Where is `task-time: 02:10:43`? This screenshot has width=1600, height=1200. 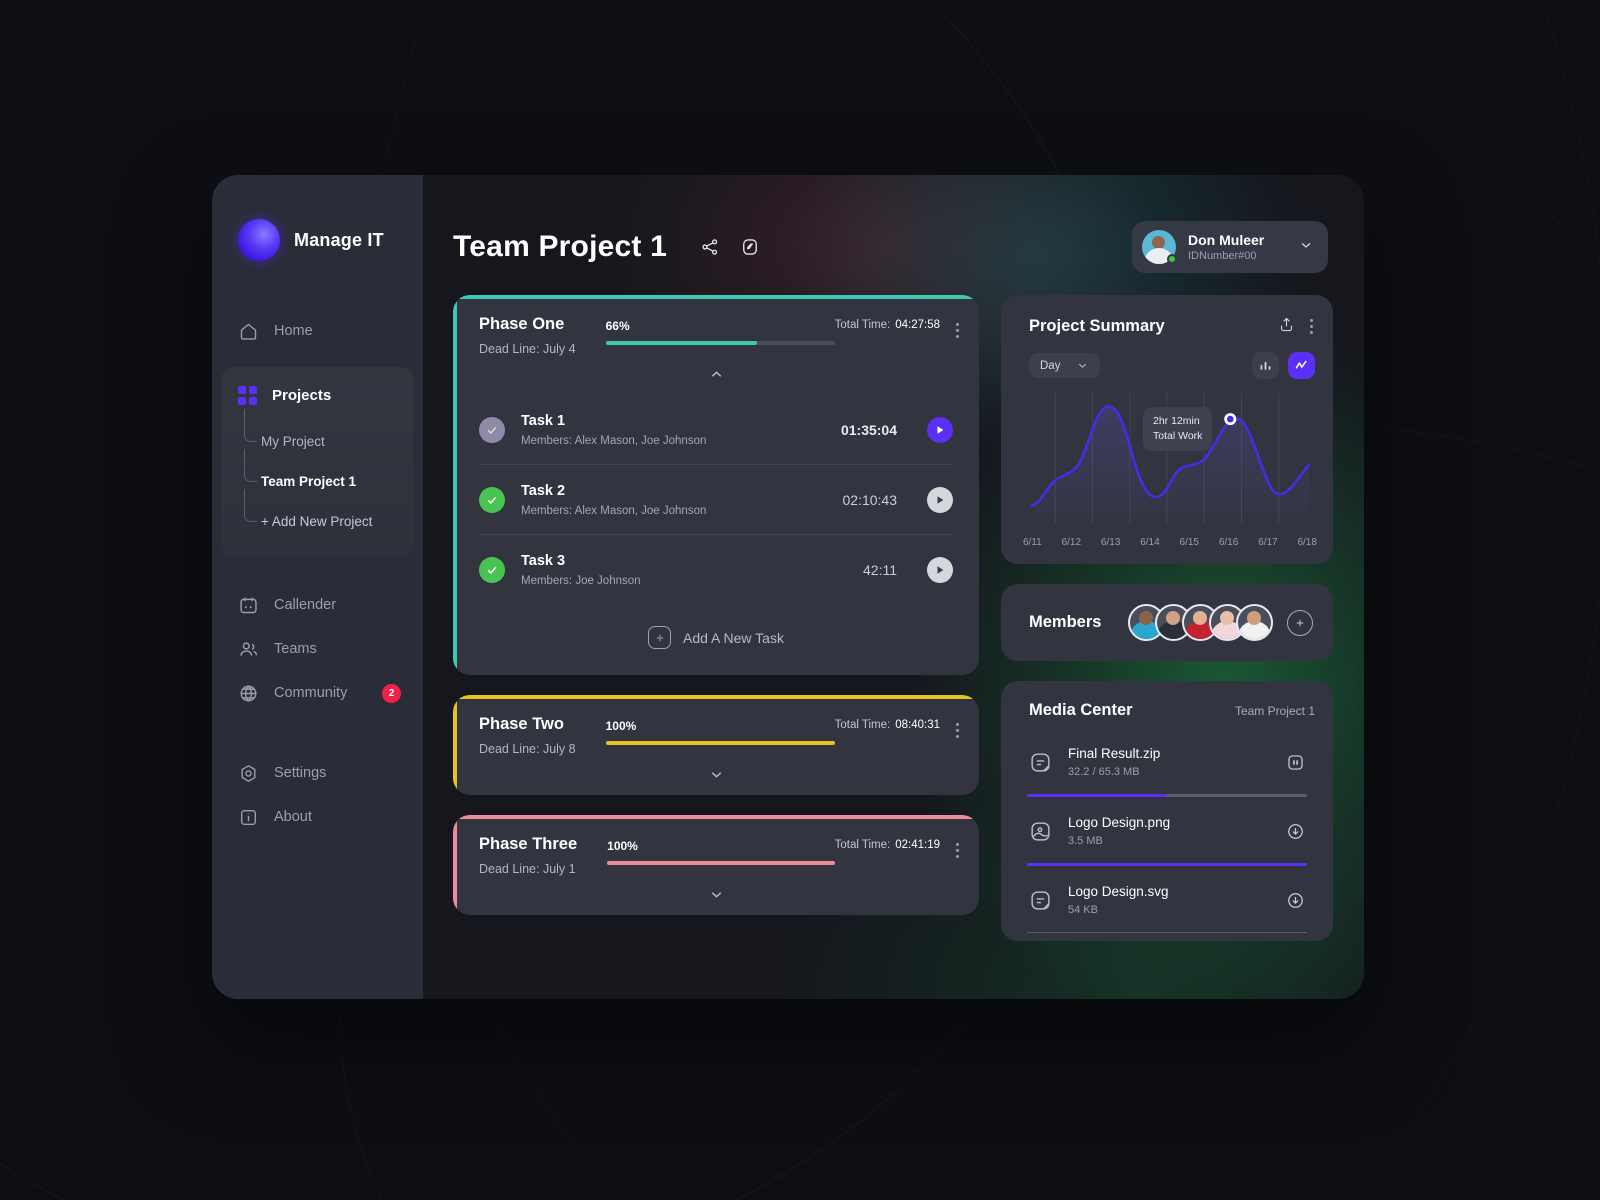
task-time: 02:10:43 is located at coordinates (870, 500).